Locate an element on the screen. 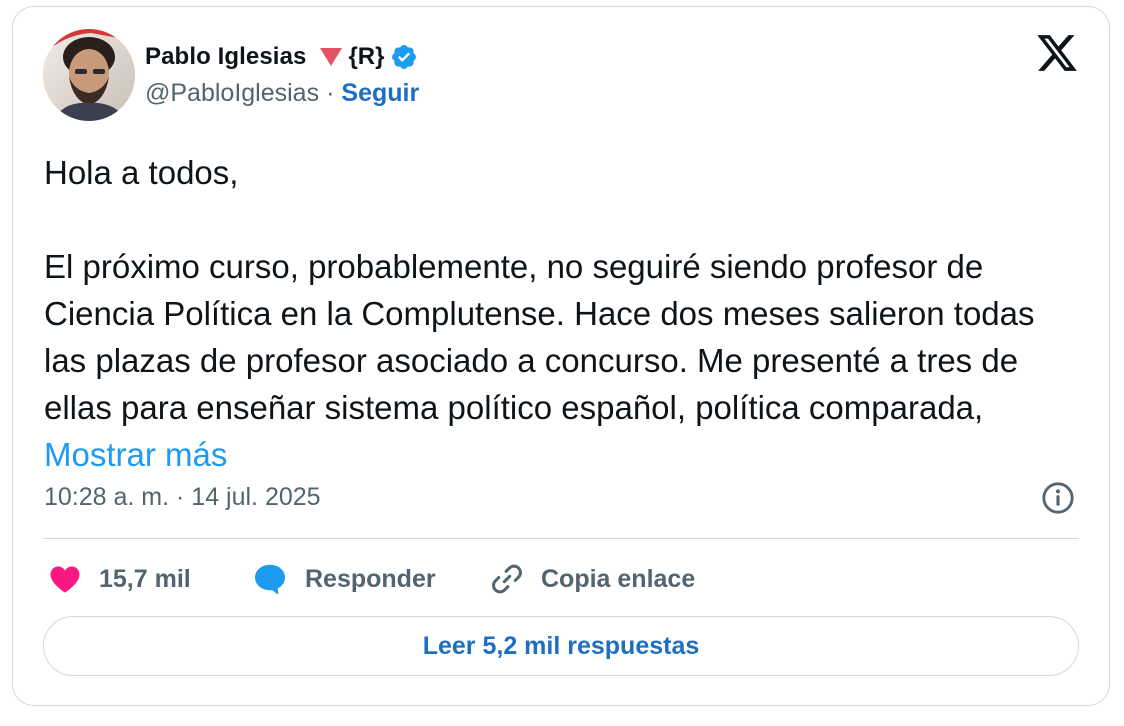 The image size is (1124, 726). copy-link-label: Copia enlace is located at coordinates (618, 578).